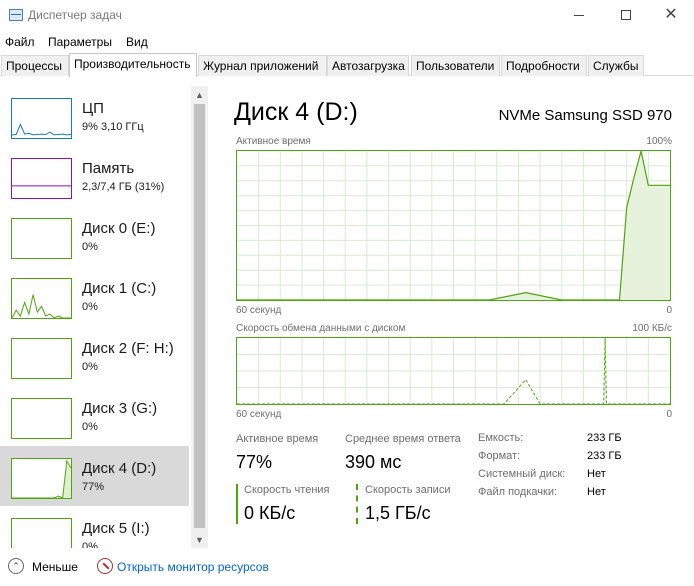 Image resolution: width=694 pixels, height=586 pixels. What do you see at coordinates (357, 504) in the screenshot?
I see `write-speed-indicator` at bounding box center [357, 504].